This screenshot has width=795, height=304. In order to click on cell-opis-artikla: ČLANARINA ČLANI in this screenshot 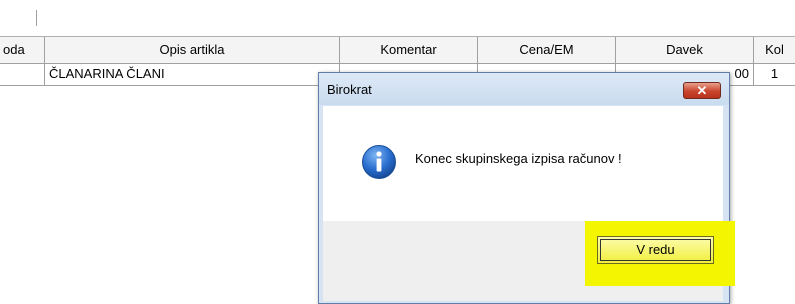, I will do `click(192, 74)`.